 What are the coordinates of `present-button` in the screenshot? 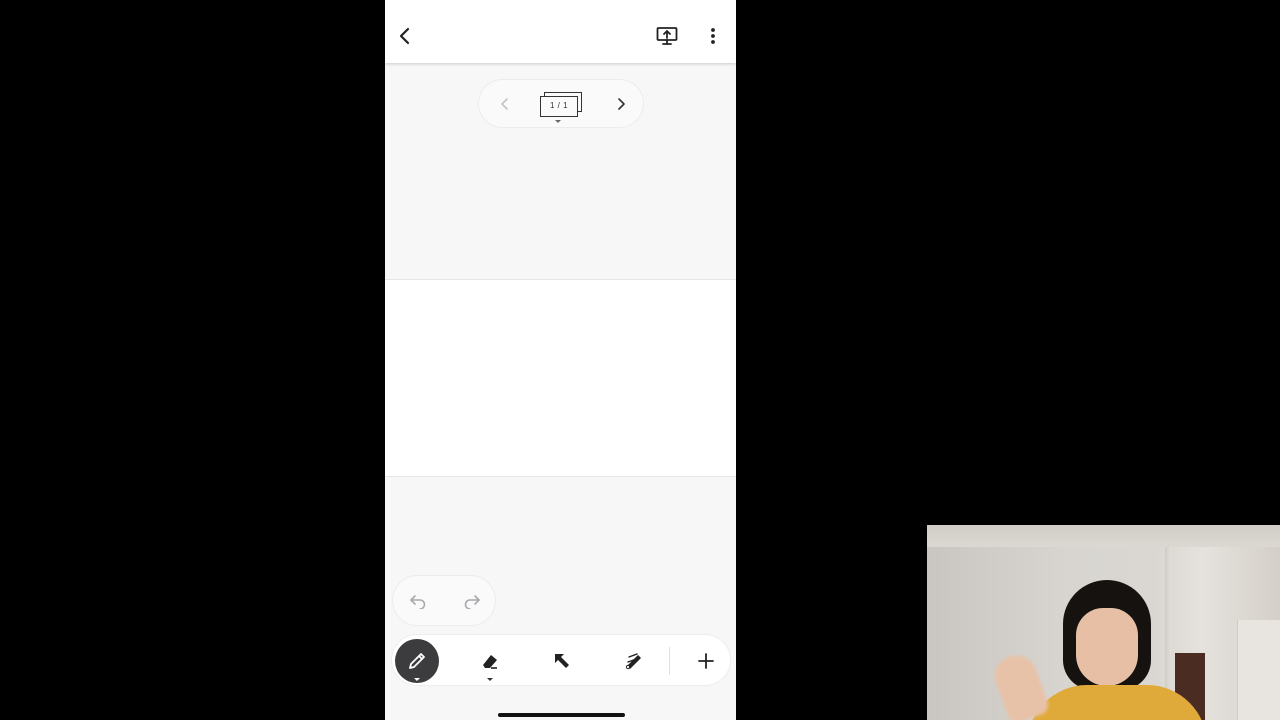 It's located at (667, 36).